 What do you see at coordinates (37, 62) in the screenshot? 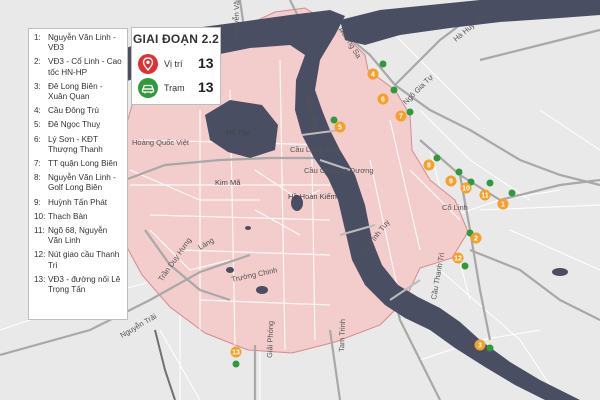
I see `legend-item-number: 2:` at bounding box center [37, 62].